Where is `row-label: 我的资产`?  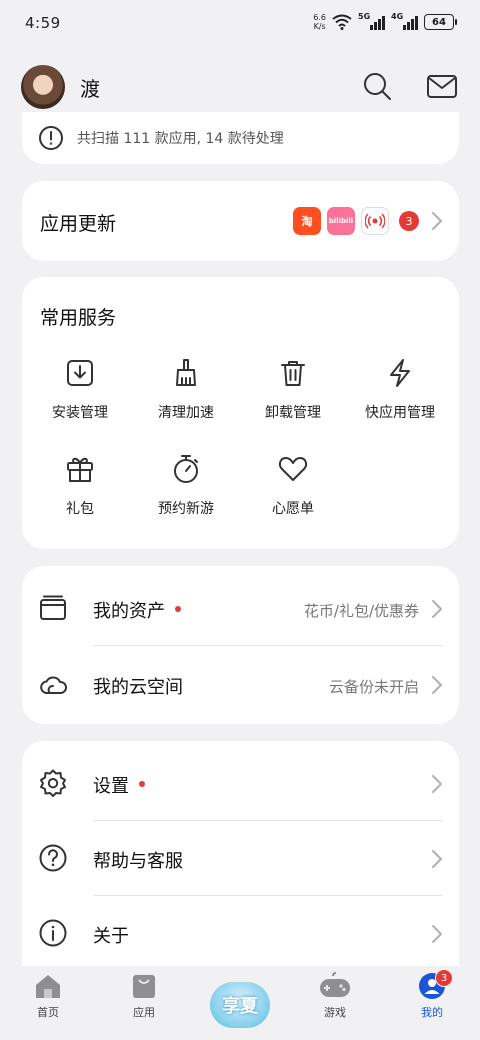
row-label: 我的资产 is located at coordinates (137, 610).